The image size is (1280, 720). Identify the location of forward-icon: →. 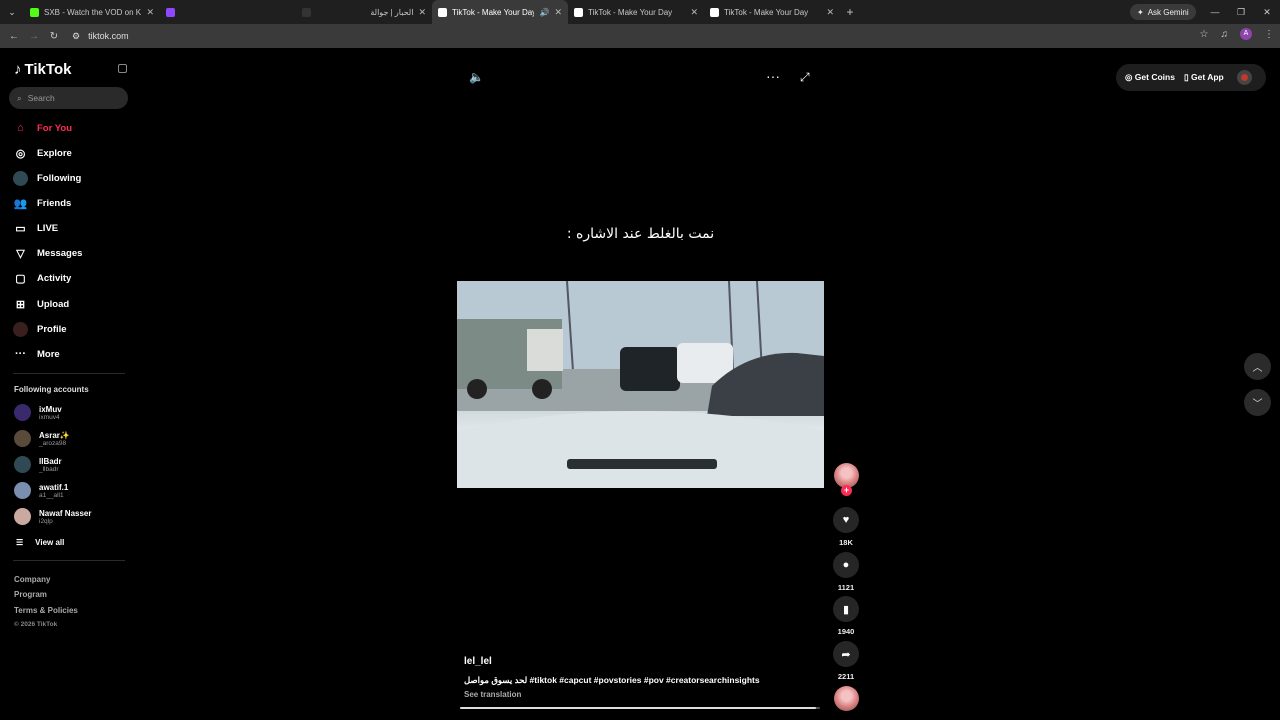
(34, 36).